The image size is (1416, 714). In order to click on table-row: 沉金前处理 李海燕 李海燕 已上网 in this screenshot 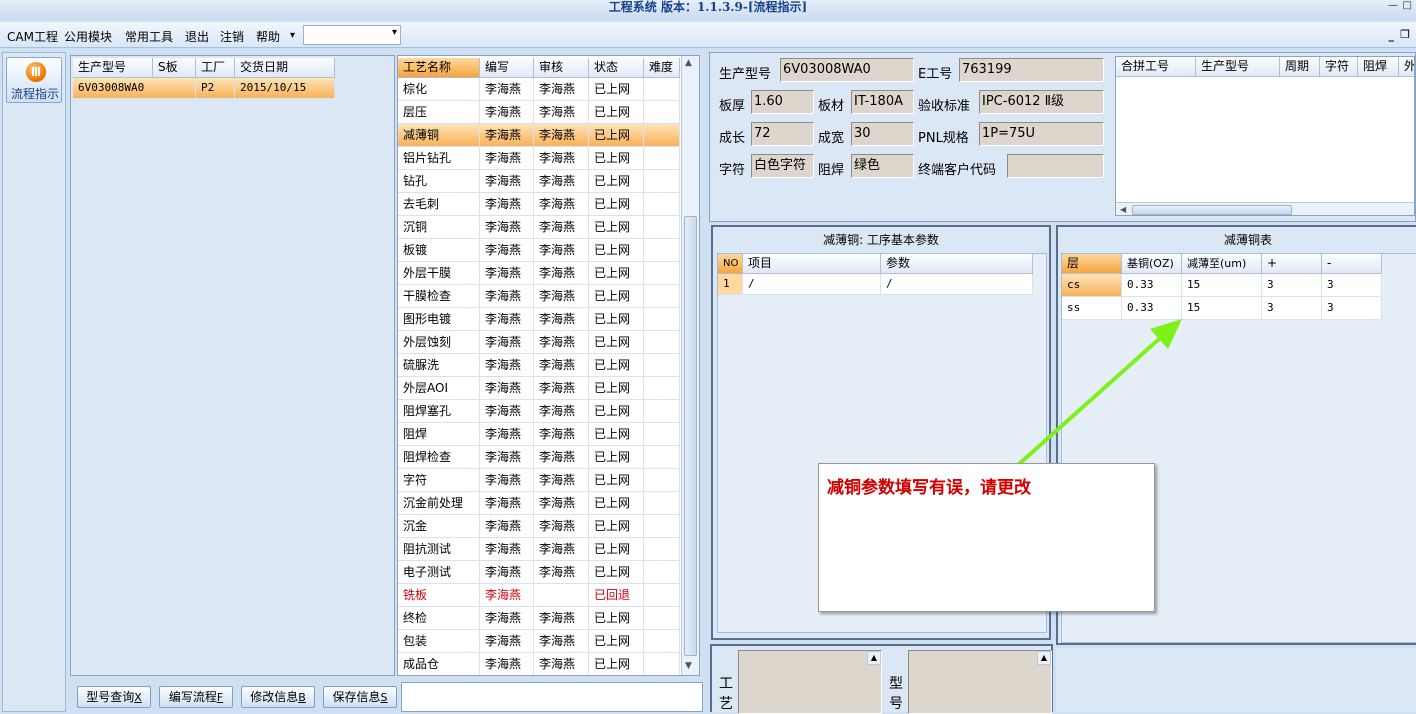, I will do `click(539, 503)`.